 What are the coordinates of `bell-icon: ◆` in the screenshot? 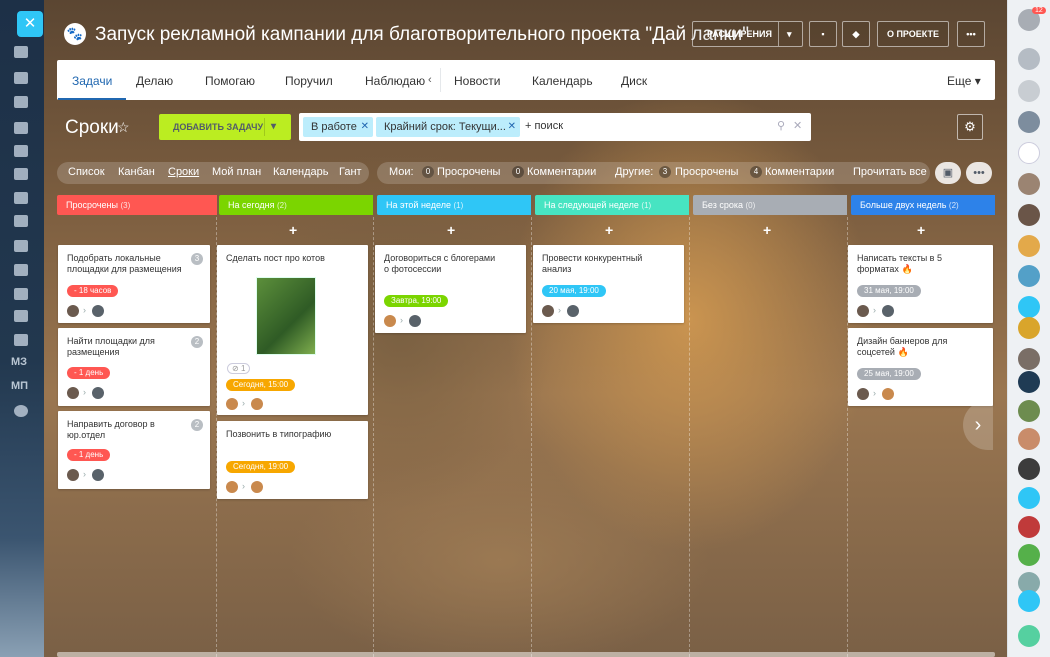 It's located at (856, 34).